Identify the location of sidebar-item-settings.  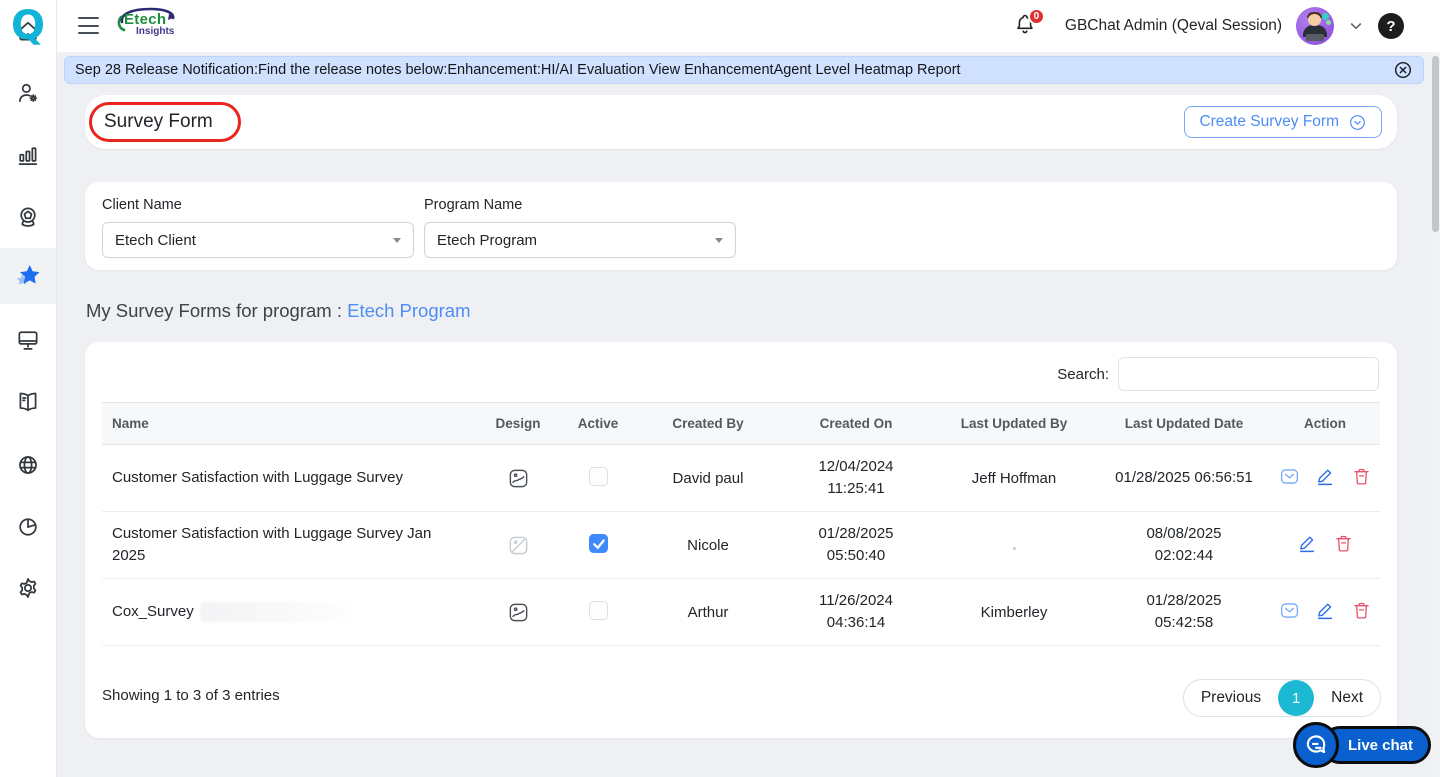
(28, 588).